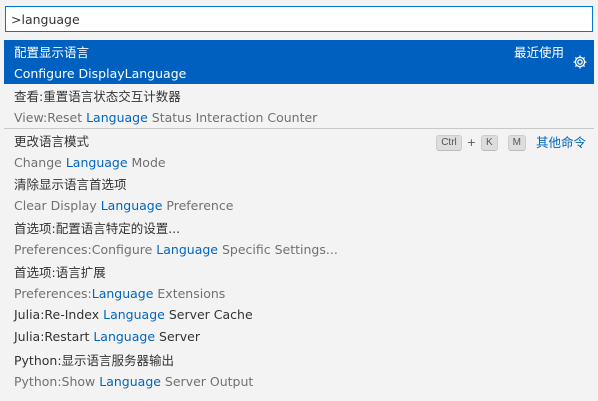 This screenshot has width=598, height=401. Describe the element at coordinates (60, 272) in the screenshot. I see `item-label: 首选项:语言扩展` at that location.